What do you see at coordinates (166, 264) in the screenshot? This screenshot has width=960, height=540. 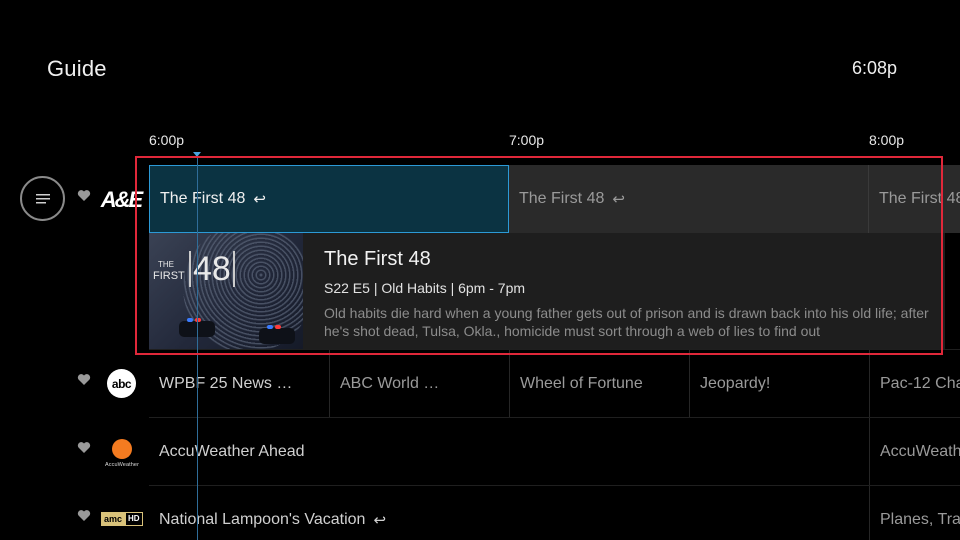 I see `poster-text-the: THE` at bounding box center [166, 264].